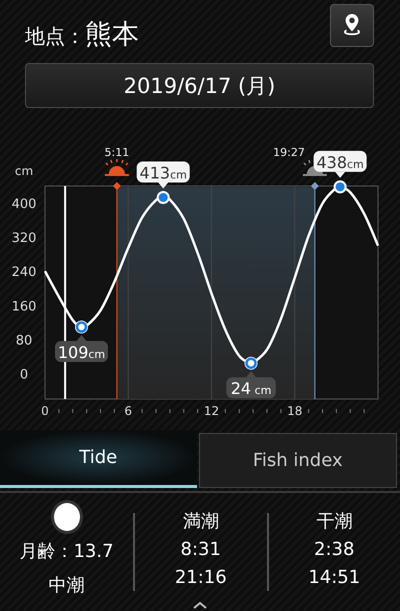  I want to click on column-title: 干潮, so click(334, 522).